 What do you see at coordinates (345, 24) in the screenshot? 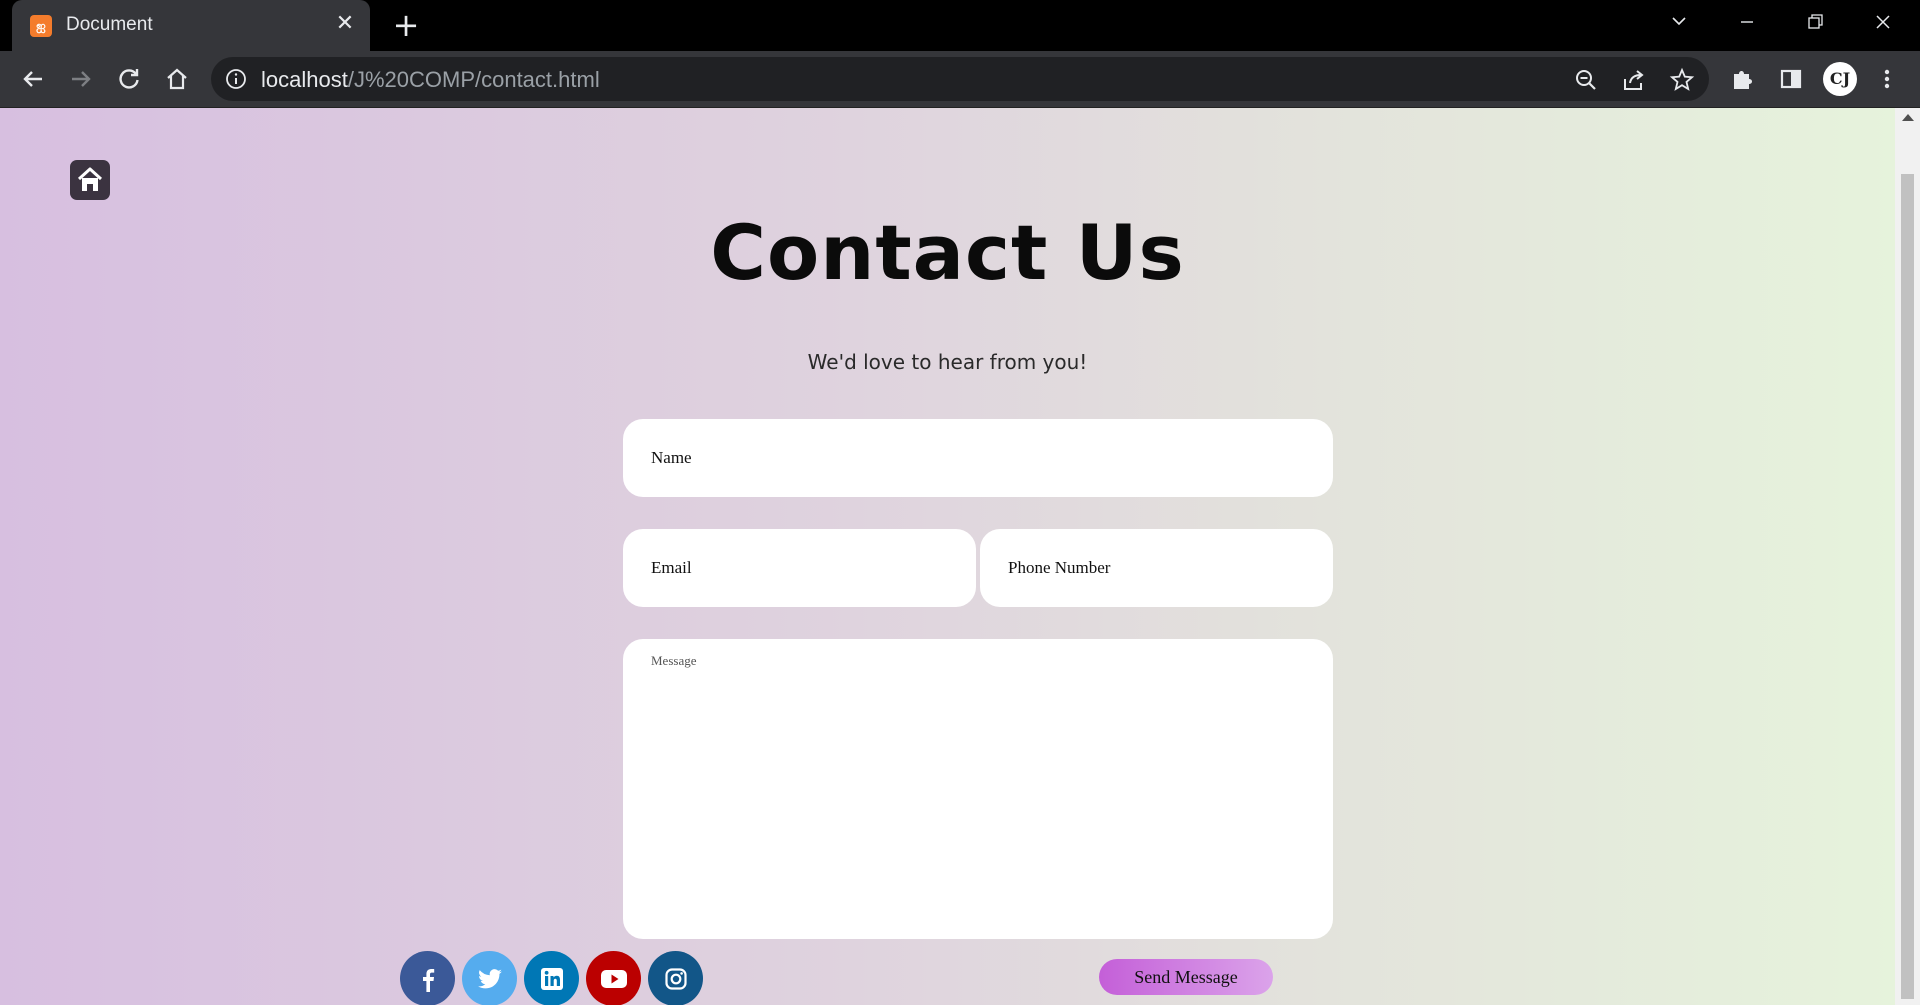
I see `tab-close-icon: ✕` at bounding box center [345, 24].